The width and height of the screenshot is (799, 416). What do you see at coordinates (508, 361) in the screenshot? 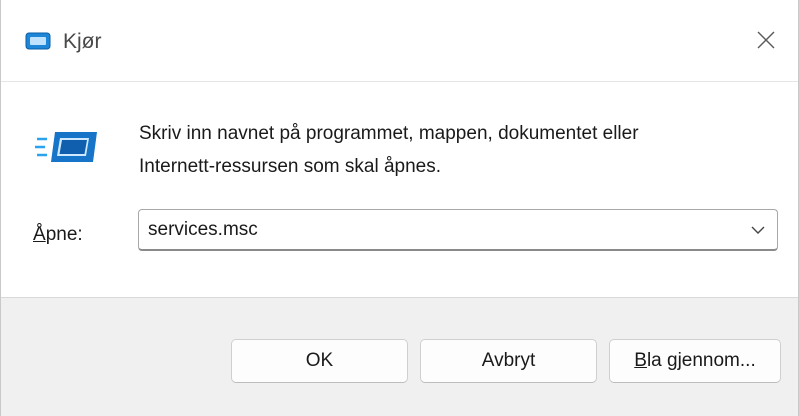
I see `cancel-button: Avbryt` at bounding box center [508, 361].